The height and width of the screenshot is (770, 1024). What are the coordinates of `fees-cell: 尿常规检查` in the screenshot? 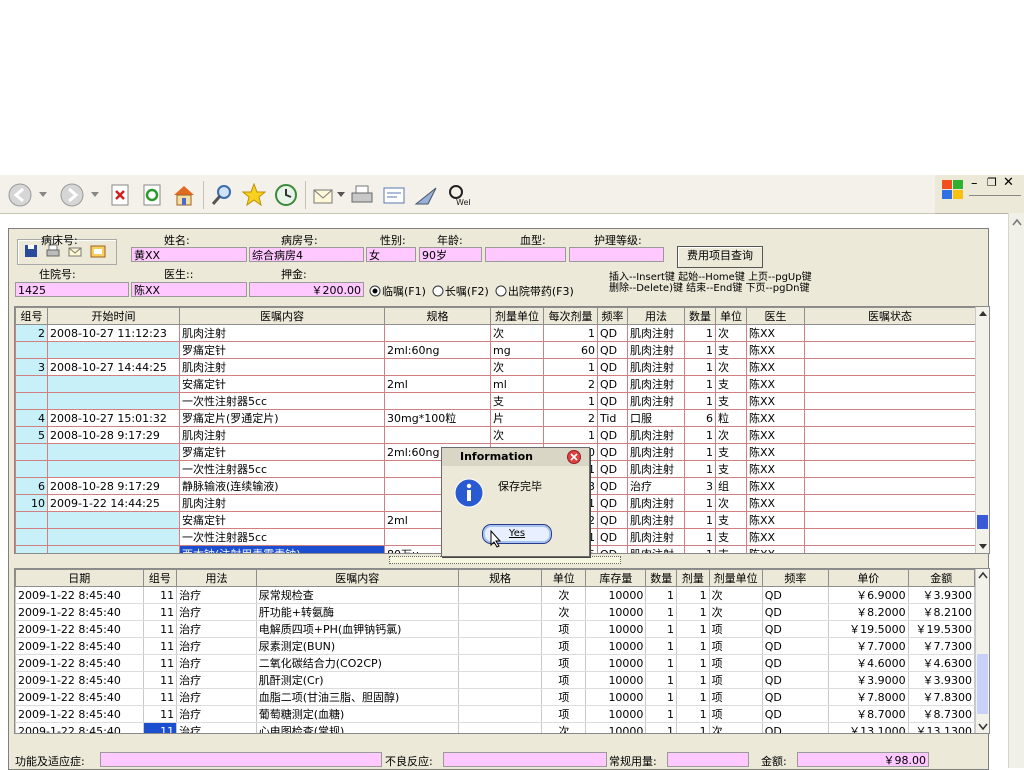 It's located at (357, 595).